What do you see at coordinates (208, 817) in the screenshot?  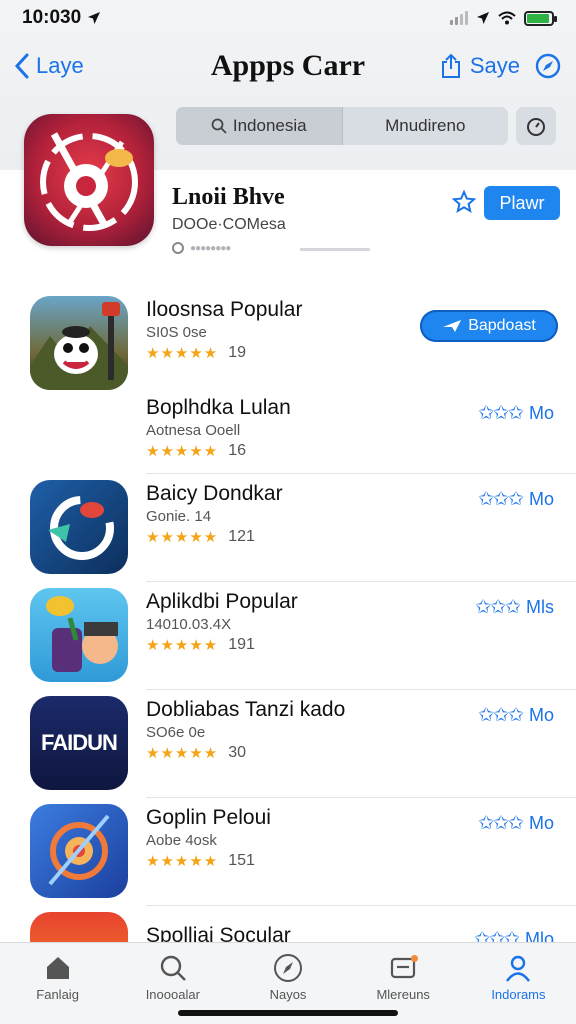 I see `app-title: Goplin Peloui` at bounding box center [208, 817].